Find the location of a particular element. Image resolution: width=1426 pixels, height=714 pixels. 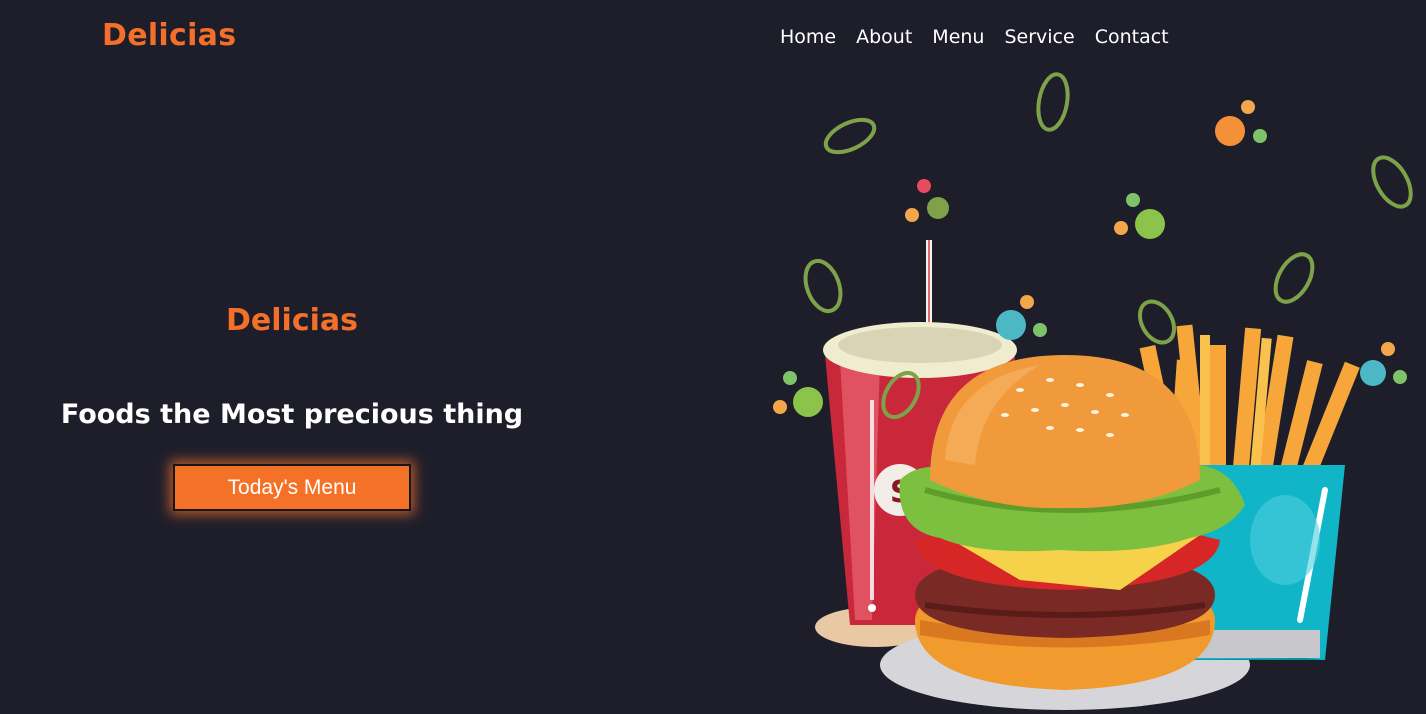

site-logo: Delicias is located at coordinates (169, 35).